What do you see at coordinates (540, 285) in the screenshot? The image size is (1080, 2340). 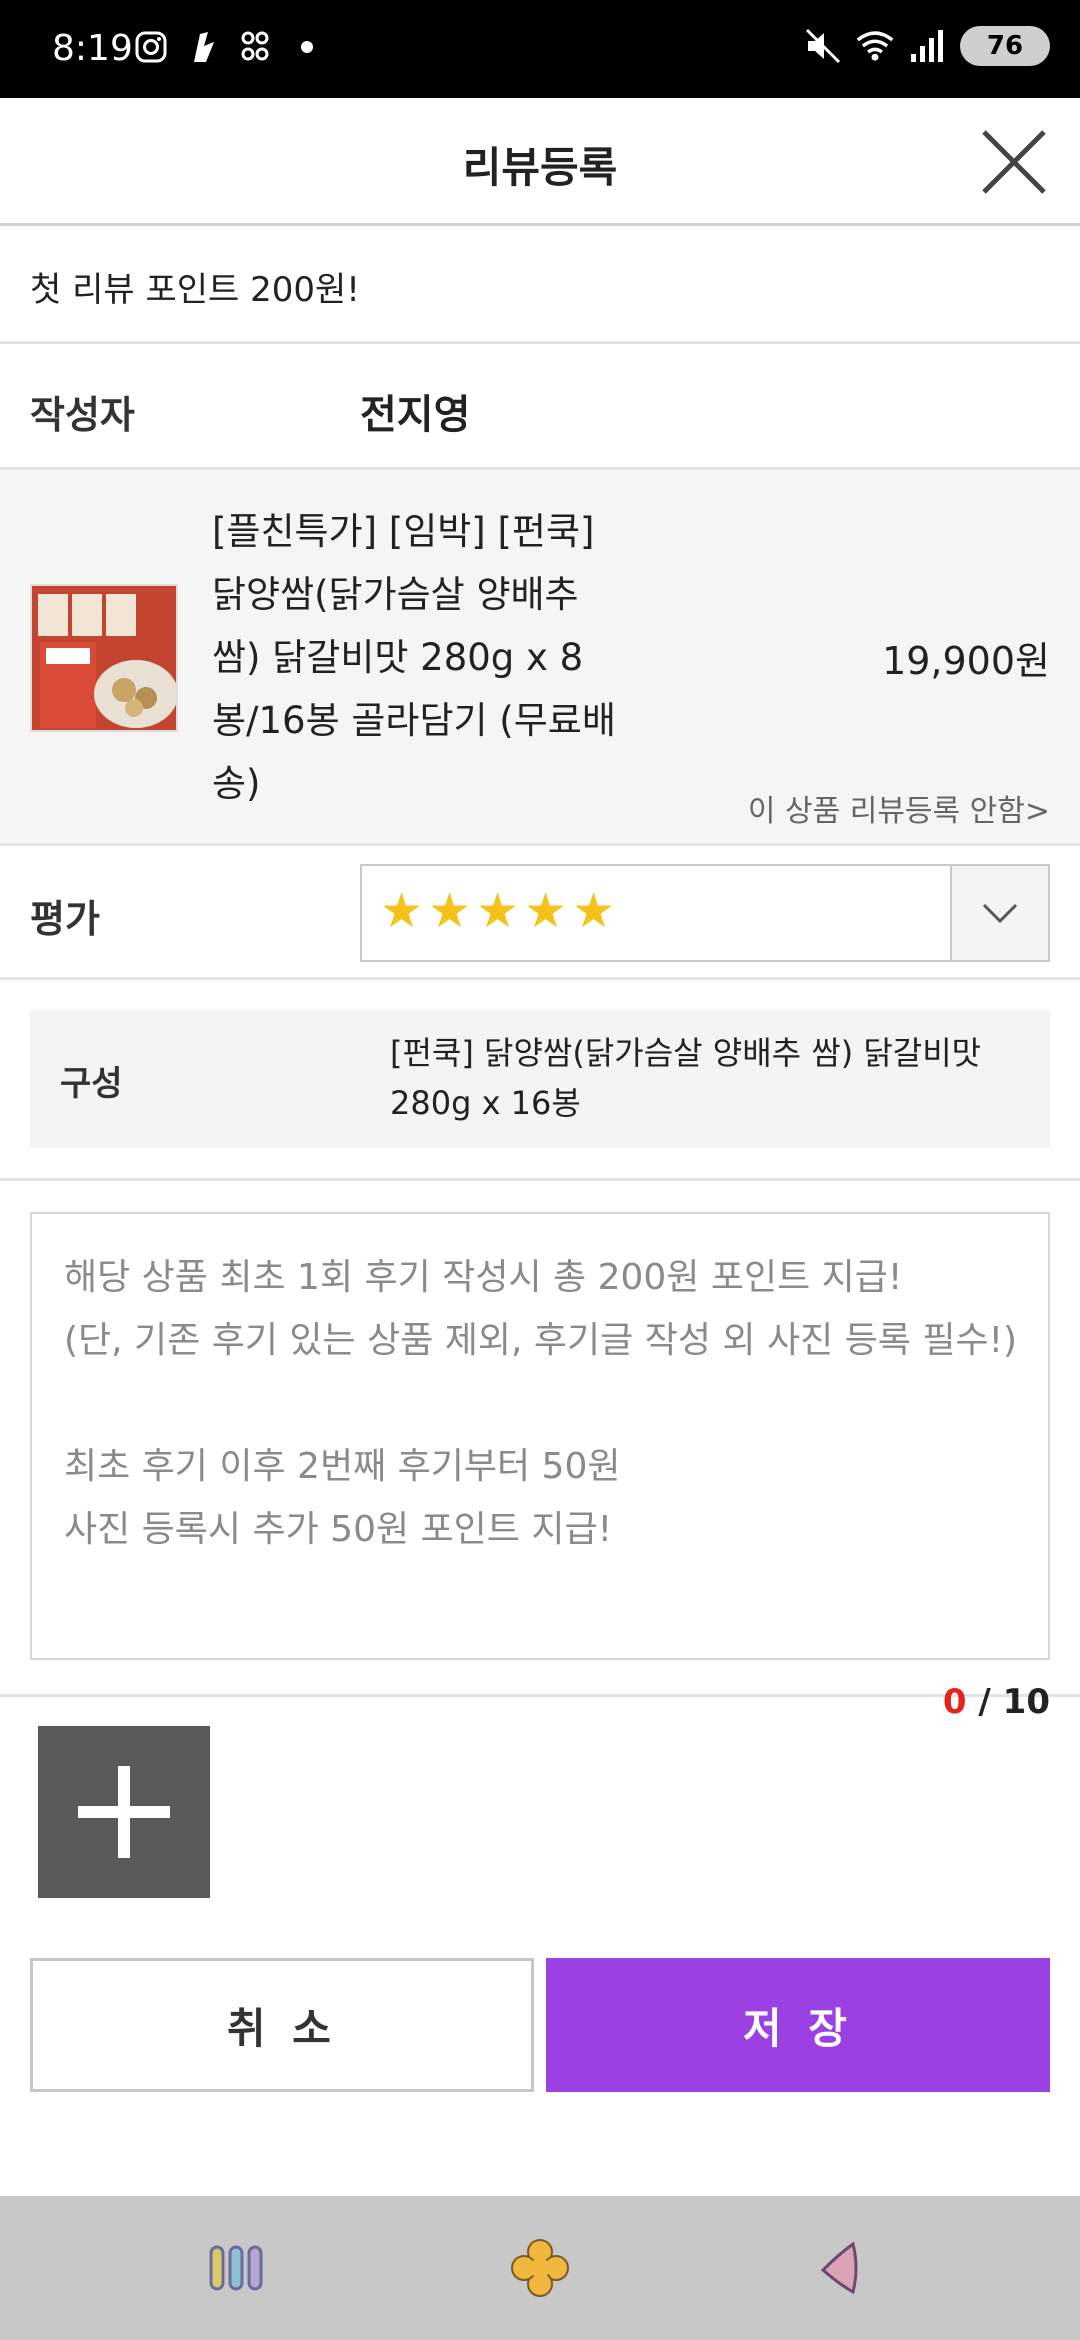 I see `promo-banner: 첫 리뷰 포인트 200원!` at bounding box center [540, 285].